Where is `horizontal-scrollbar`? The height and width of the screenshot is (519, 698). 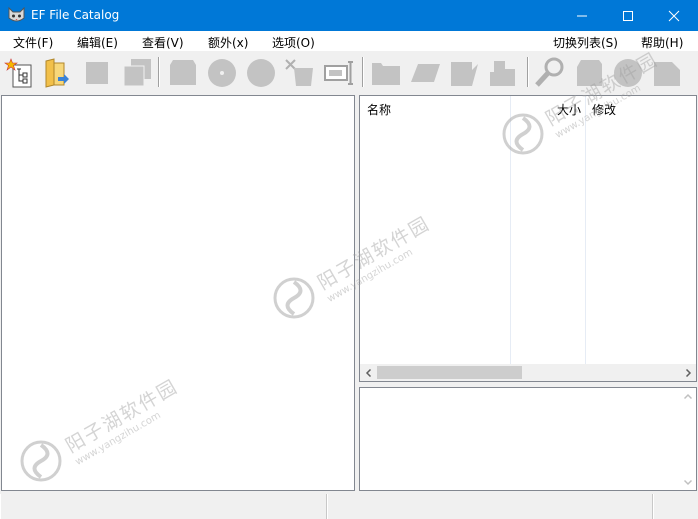 horizontal-scrollbar is located at coordinates (528, 372).